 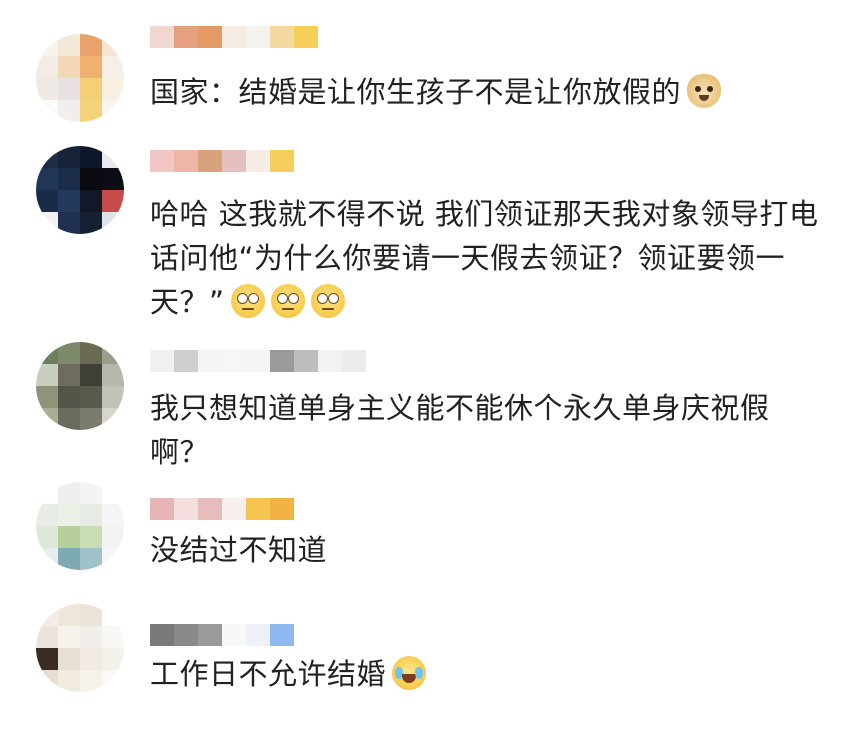 What do you see at coordinates (416, 92) in the screenshot?
I see `comment-body: 国家：结婚是让你生孩子不是让你放假的` at bounding box center [416, 92].